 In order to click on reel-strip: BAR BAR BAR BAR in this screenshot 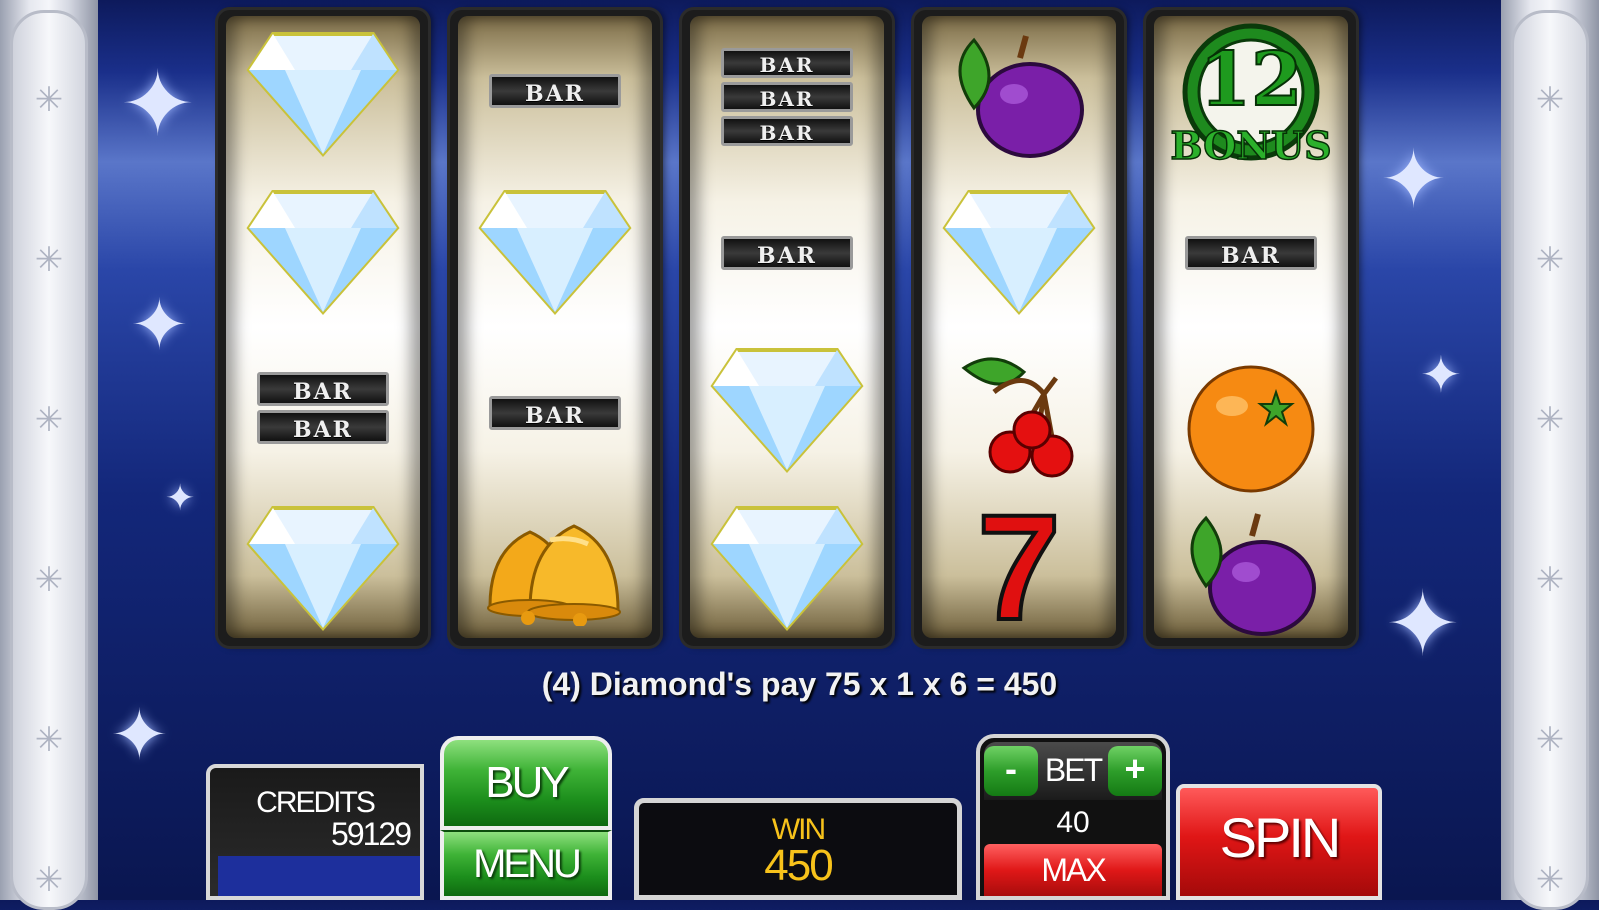, I will do `click(787, 327)`.